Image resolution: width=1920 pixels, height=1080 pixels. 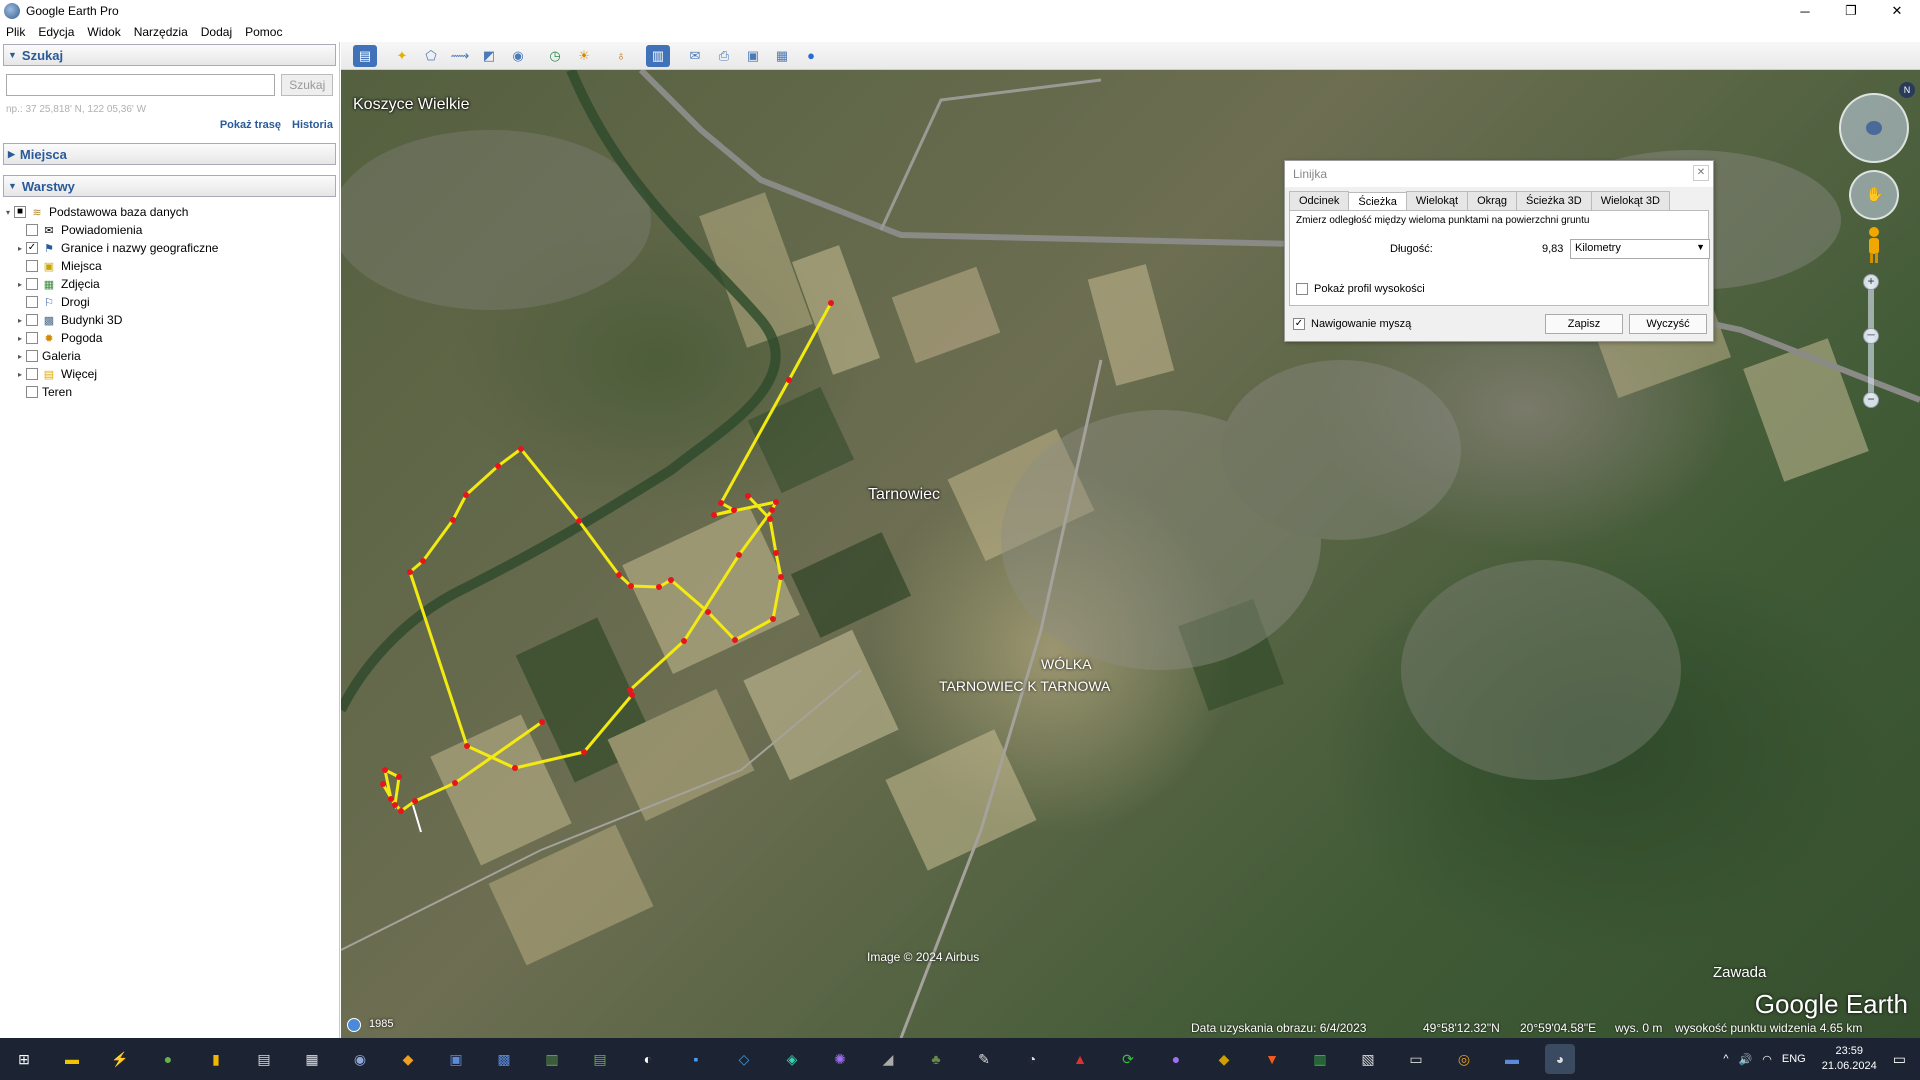 What do you see at coordinates (621, 56) in the screenshot?
I see `planets-icon: ♁` at bounding box center [621, 56].